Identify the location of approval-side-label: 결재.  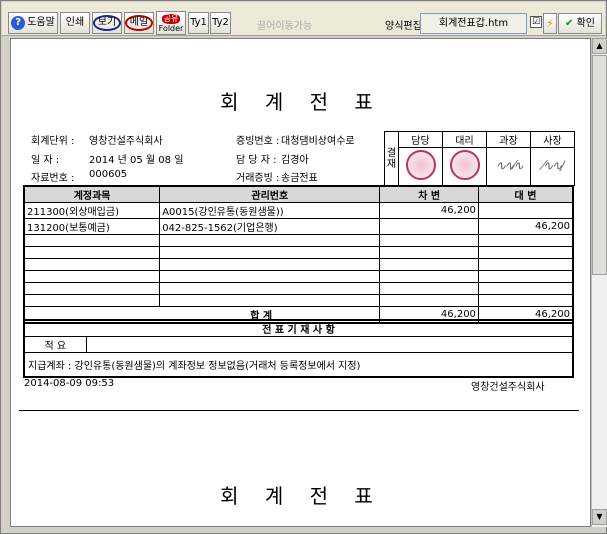
(391, 158).